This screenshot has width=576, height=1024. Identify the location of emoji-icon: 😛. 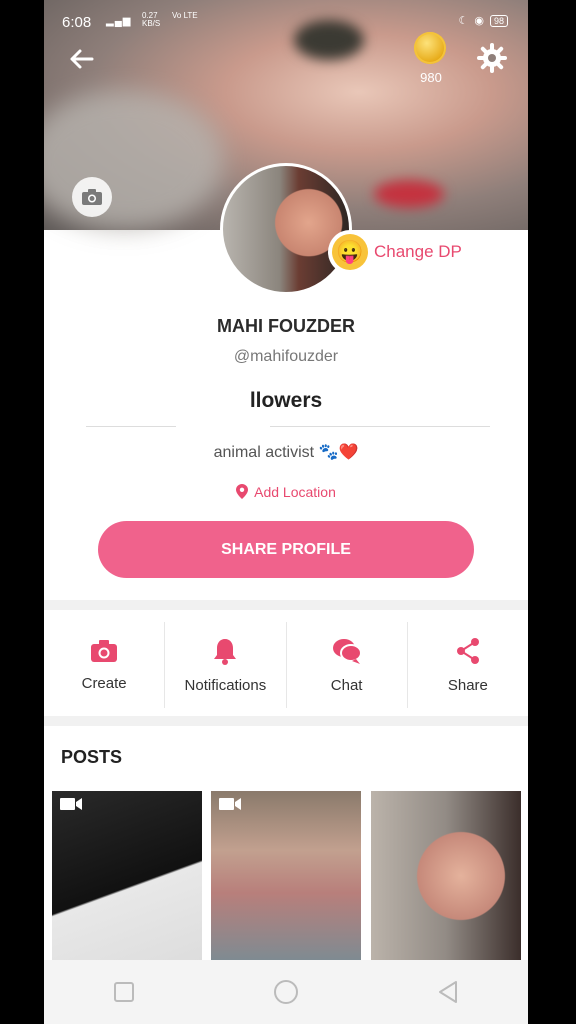
(350, 252).